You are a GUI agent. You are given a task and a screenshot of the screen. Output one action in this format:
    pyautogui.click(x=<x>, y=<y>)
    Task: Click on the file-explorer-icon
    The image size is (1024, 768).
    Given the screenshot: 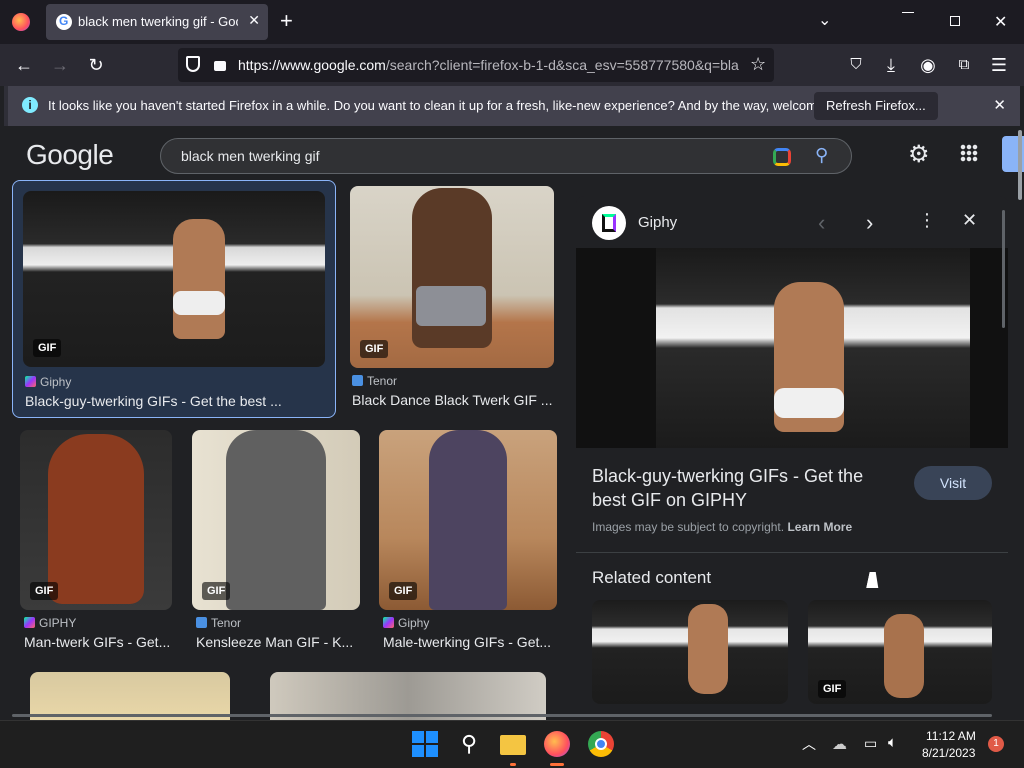 What is the action you would take?
    pyautogui.click(x=513, y=745)
    